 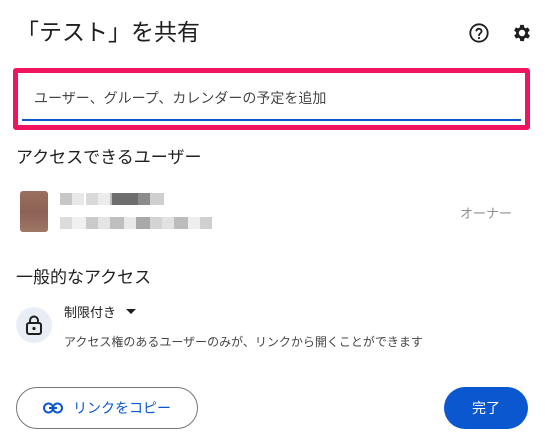 I want to click on help-button, so click(x=479, y=33).